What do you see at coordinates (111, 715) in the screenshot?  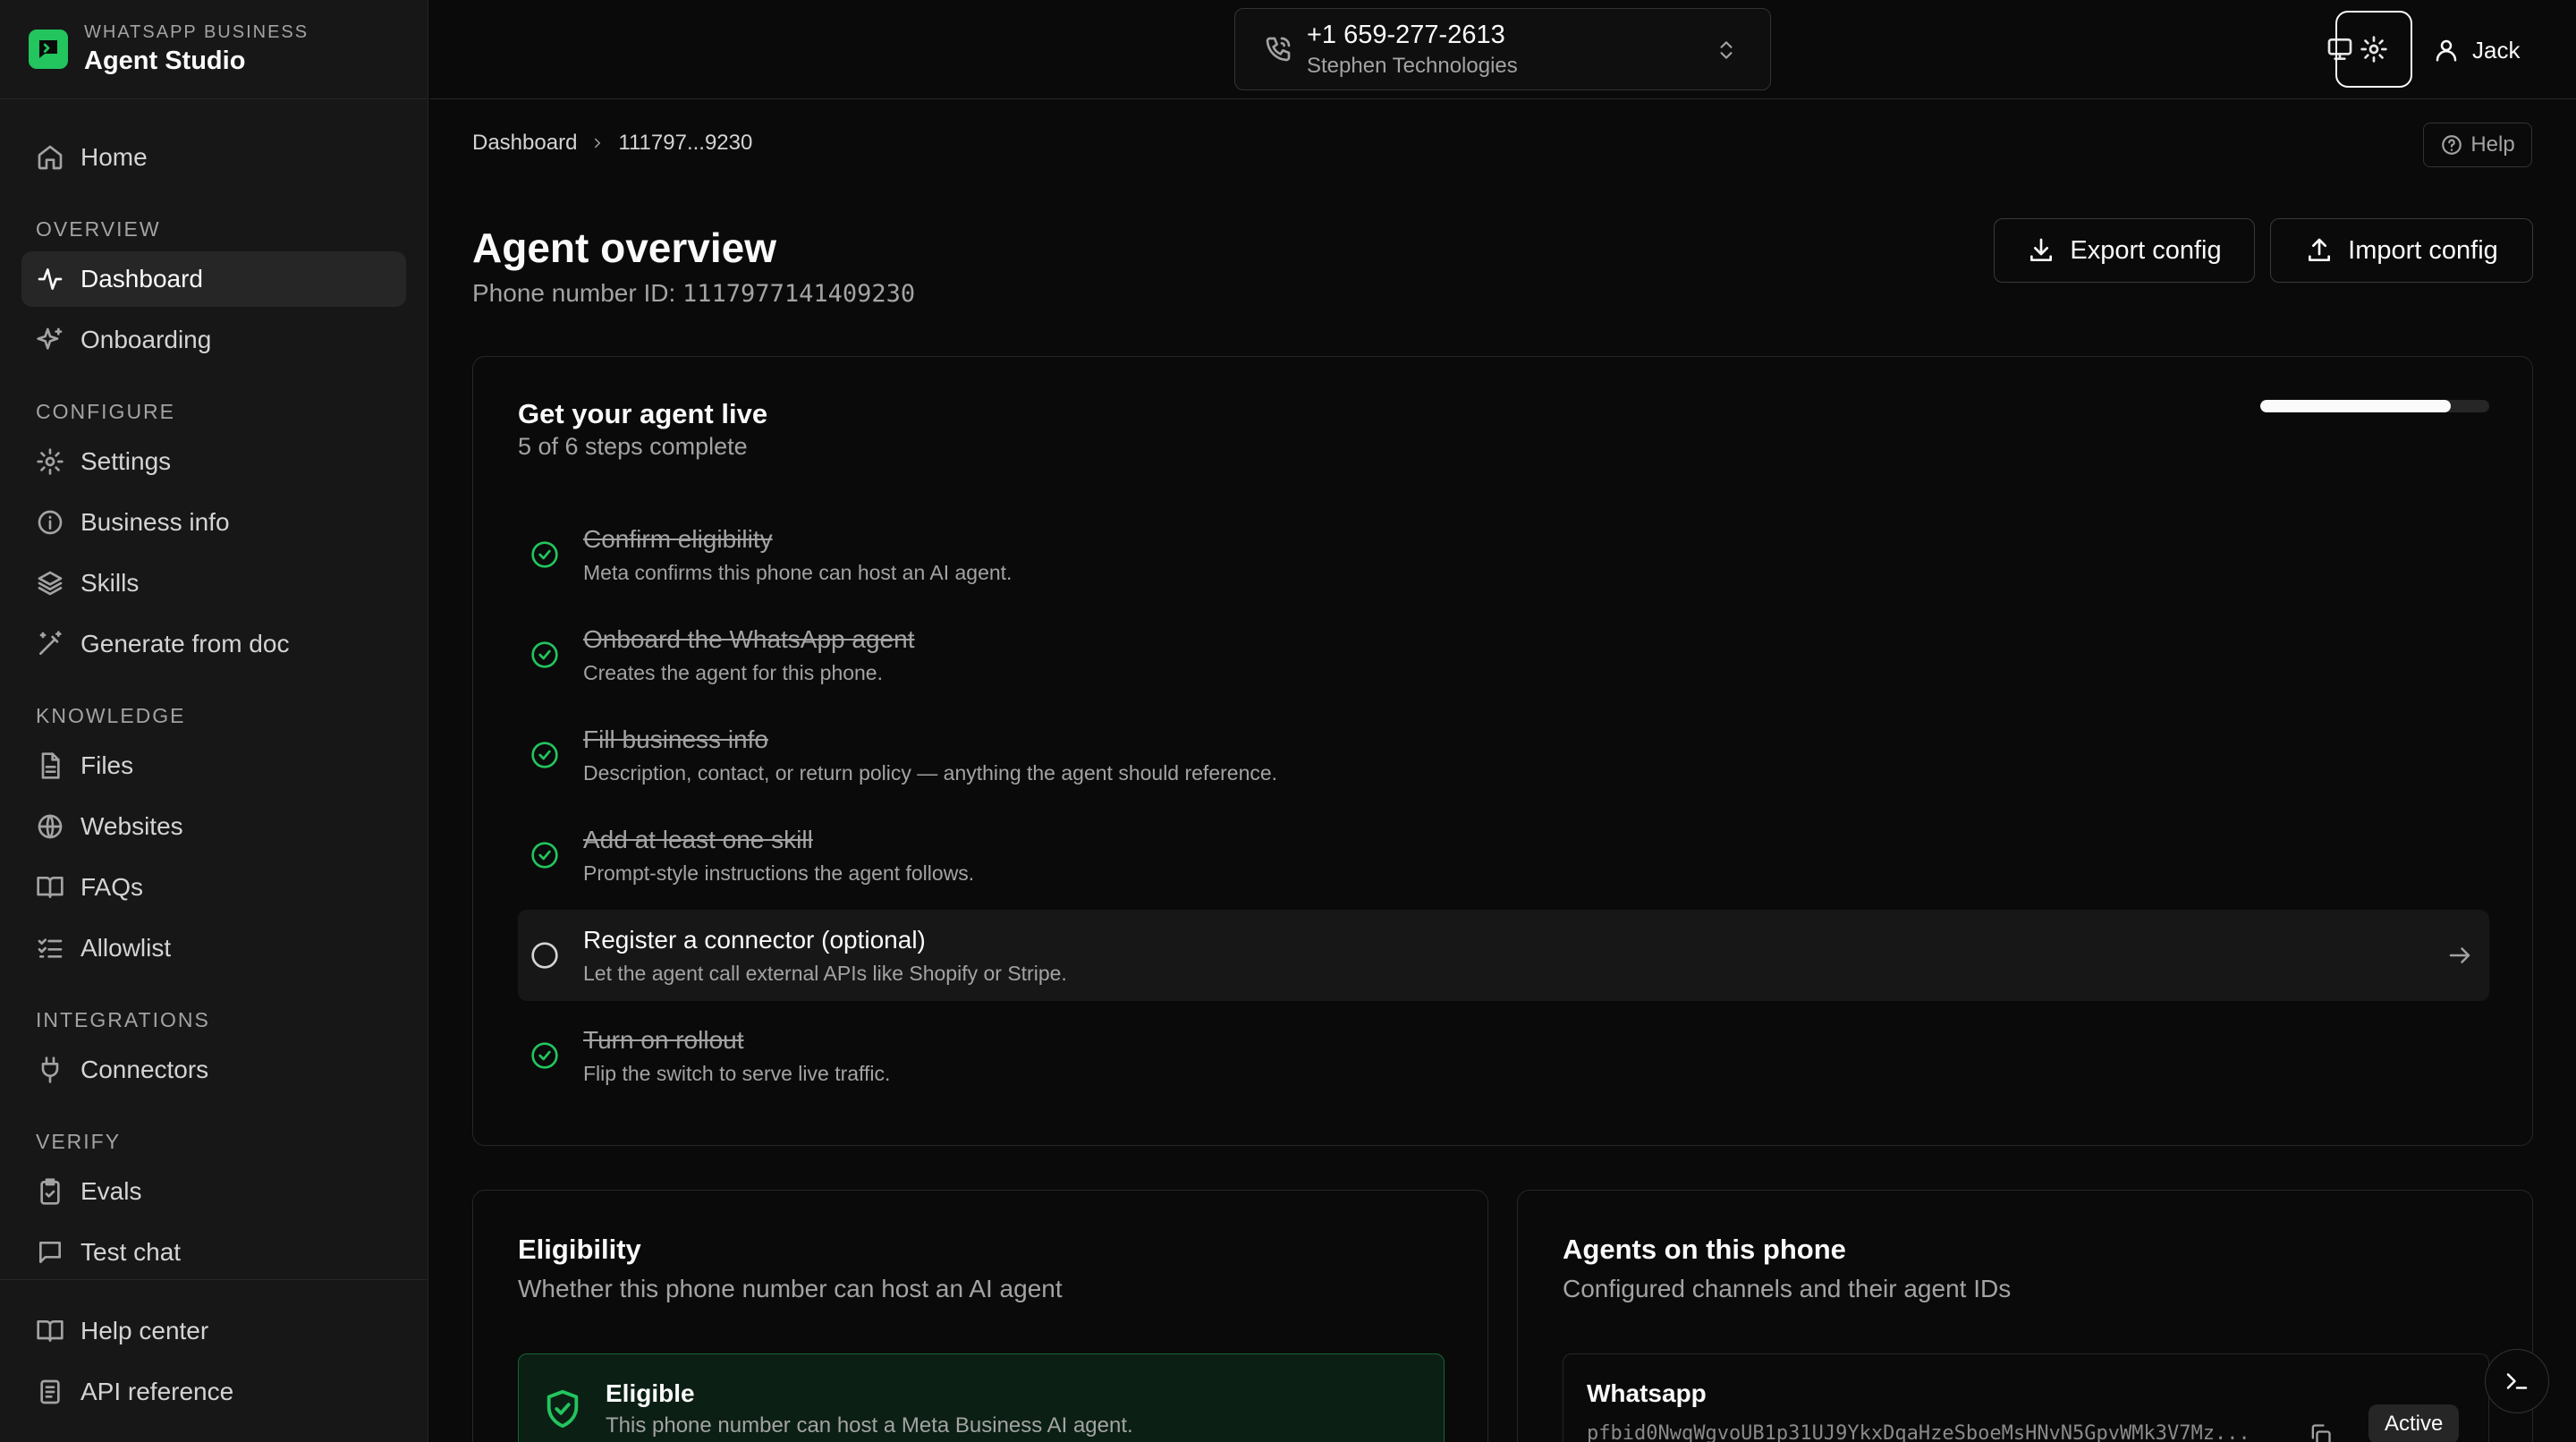 I see `section-knowledge: KNOWLEDGE` at bounding box center [111, 715].